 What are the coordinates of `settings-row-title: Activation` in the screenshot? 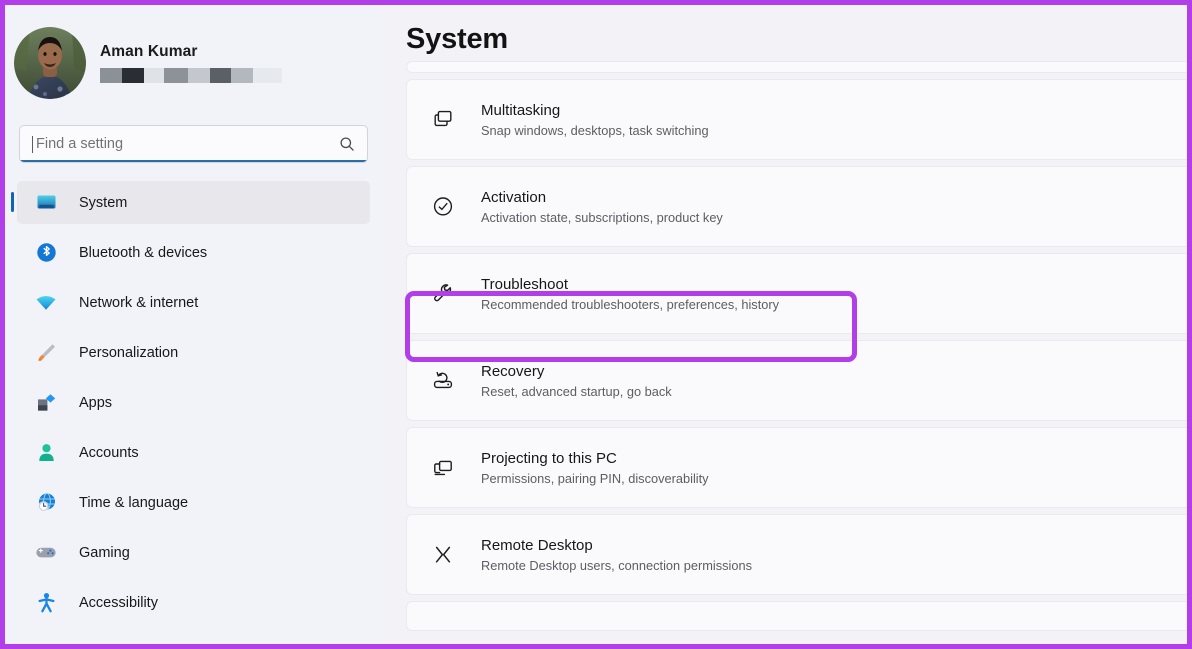 It's located at (514, 197).